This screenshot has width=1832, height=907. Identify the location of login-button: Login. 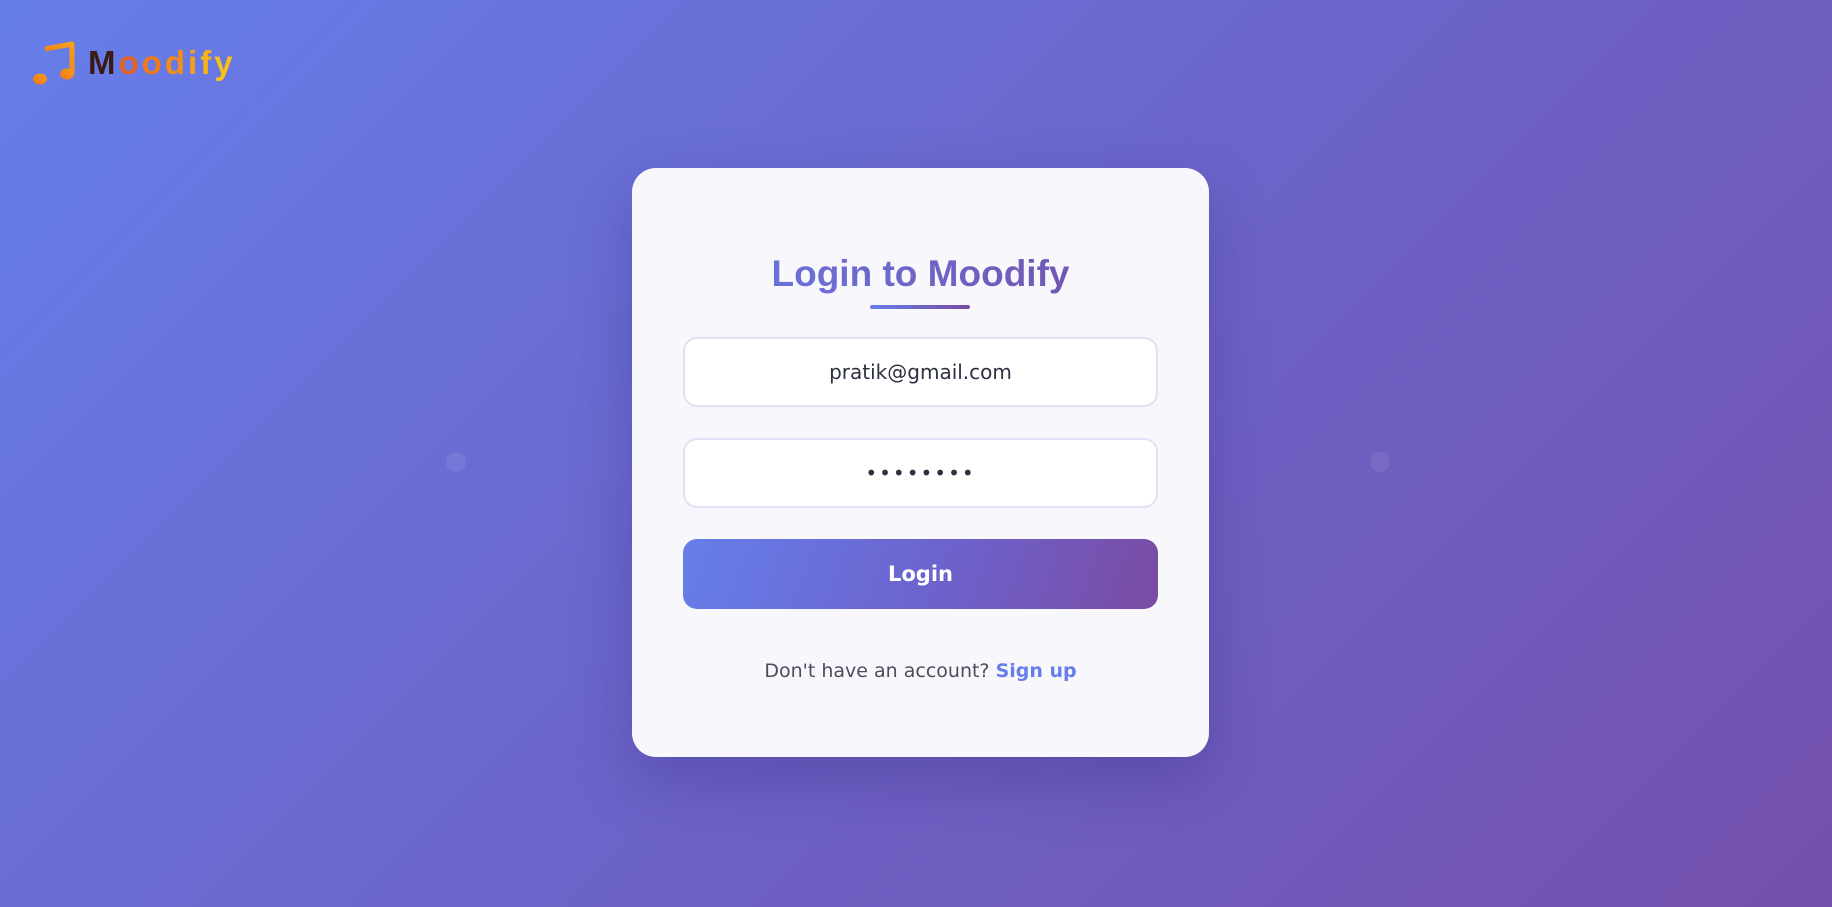
(920, 574).